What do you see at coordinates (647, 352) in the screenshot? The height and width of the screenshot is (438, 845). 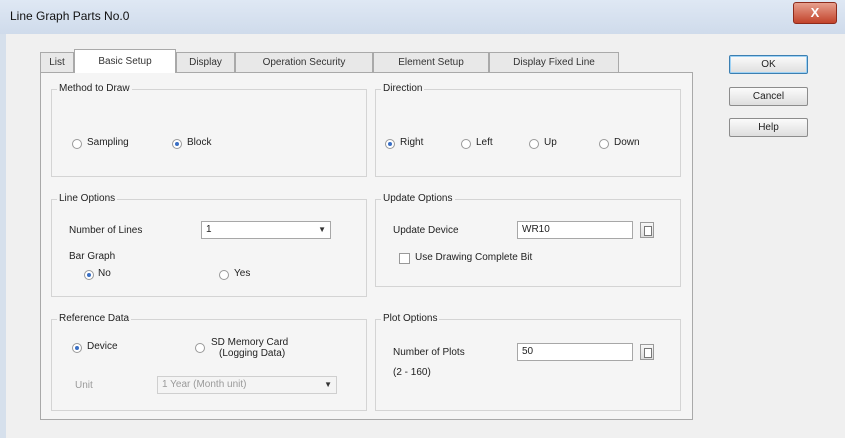 I see `plots-picker-icon` at bounding box center [647, 352].